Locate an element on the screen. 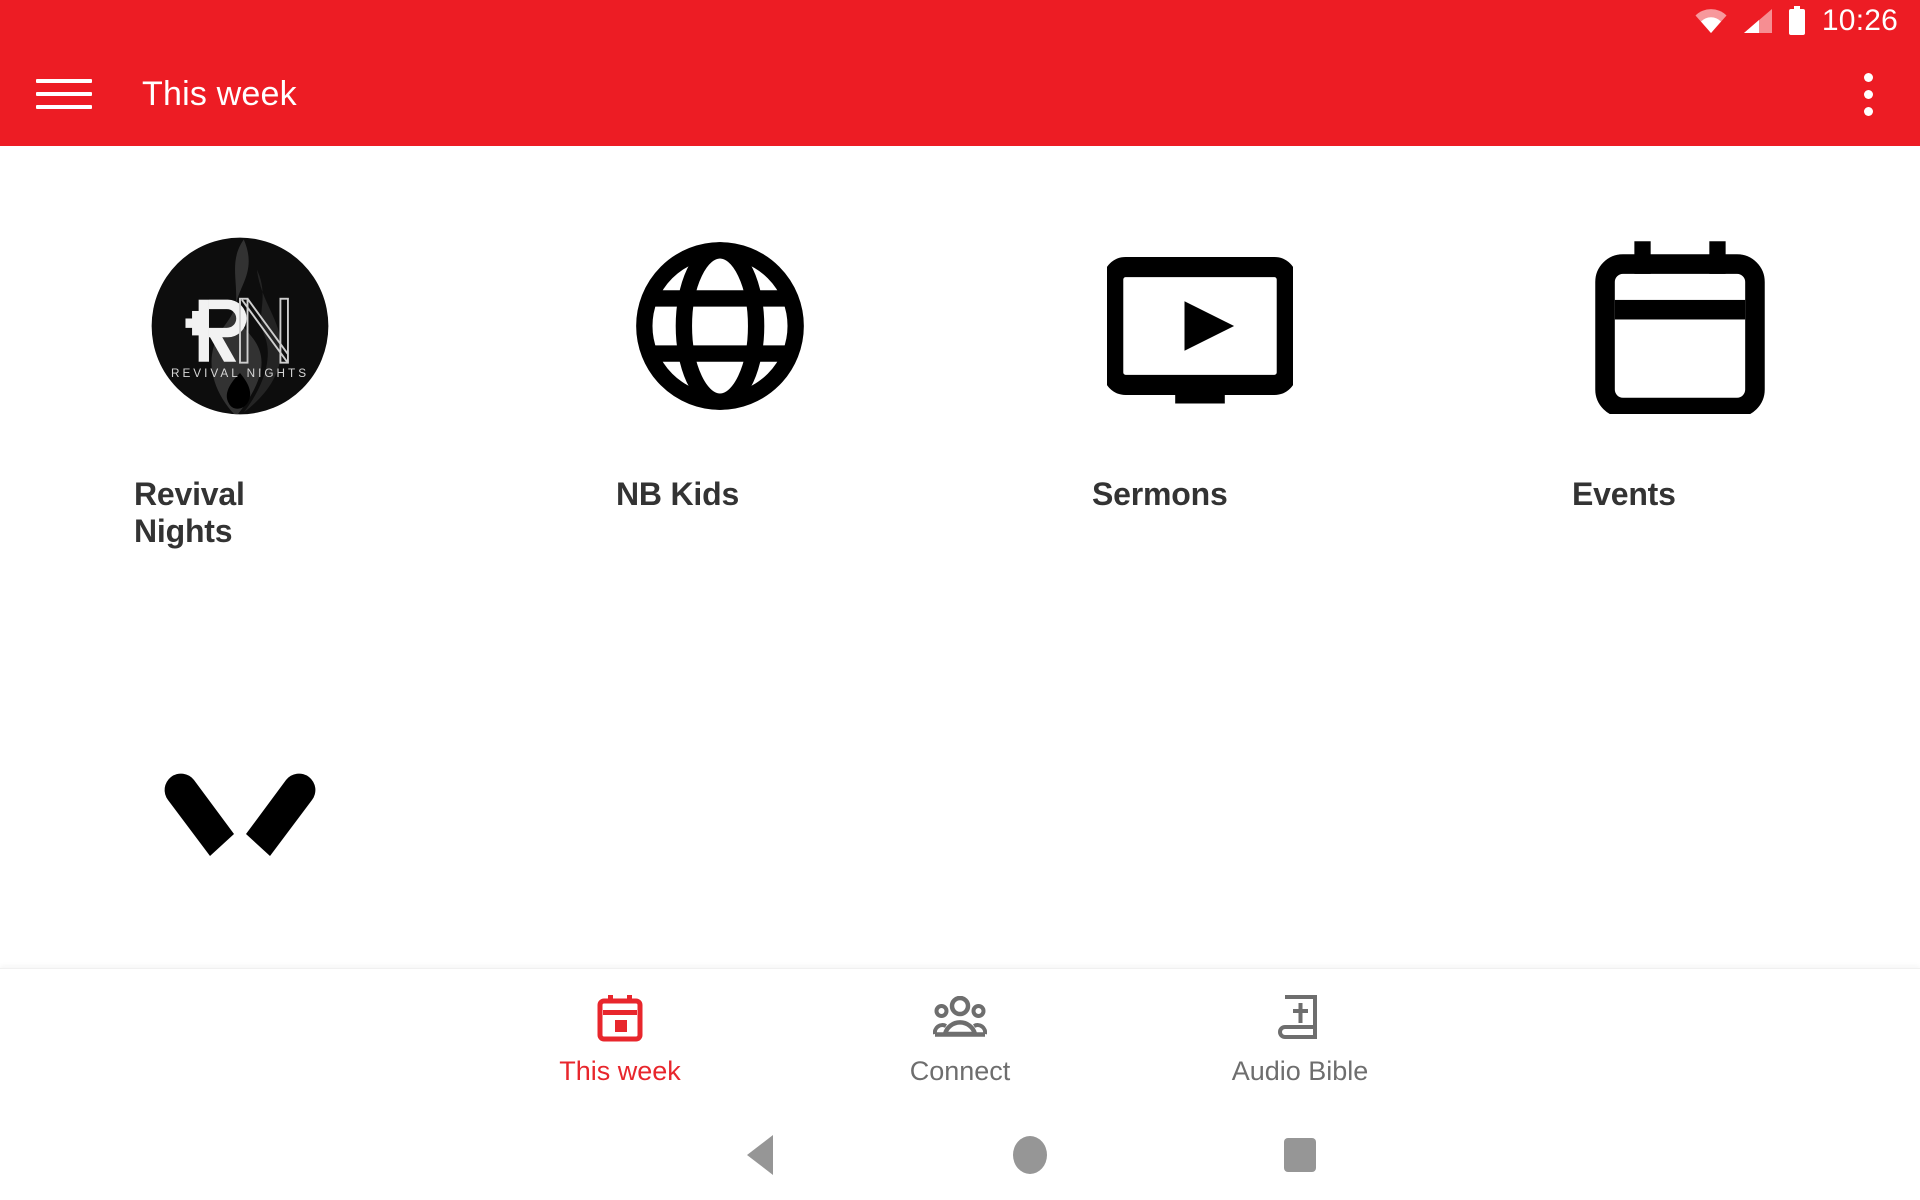 The image size is (1920, 1200). home-button is located at coordinates (1030, 1155).